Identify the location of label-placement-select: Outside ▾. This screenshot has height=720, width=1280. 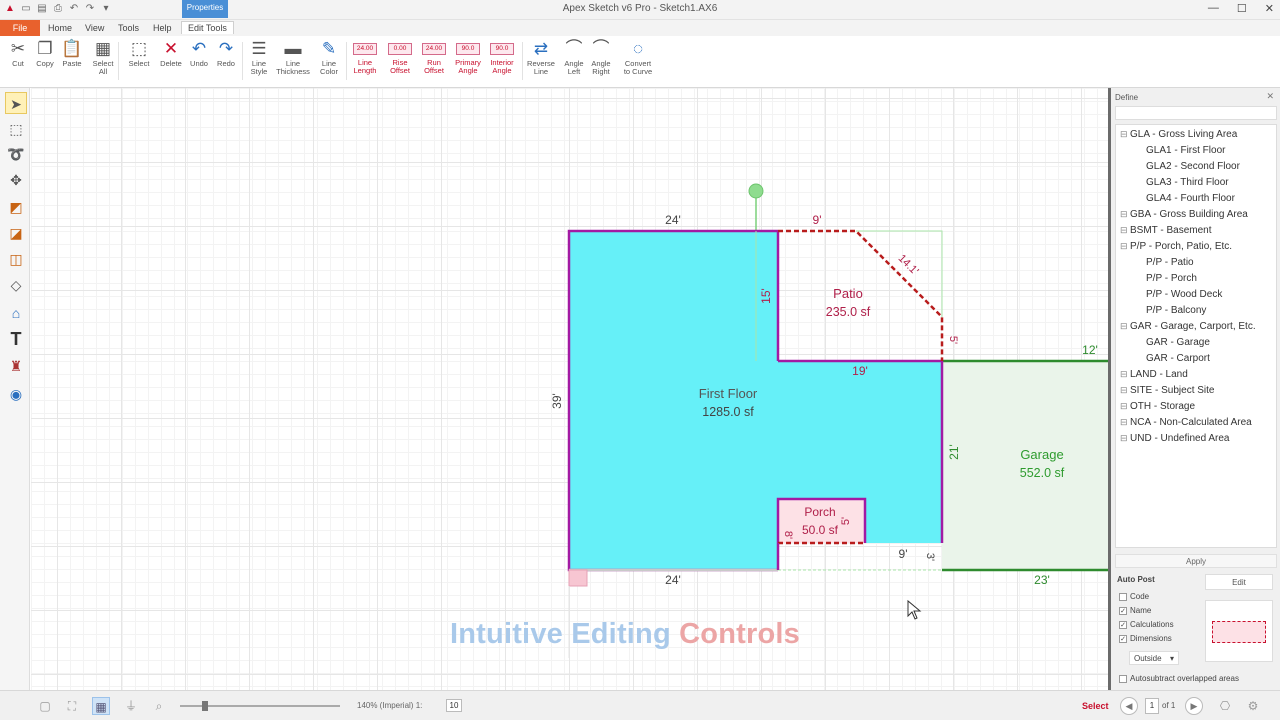
(1154, 658).